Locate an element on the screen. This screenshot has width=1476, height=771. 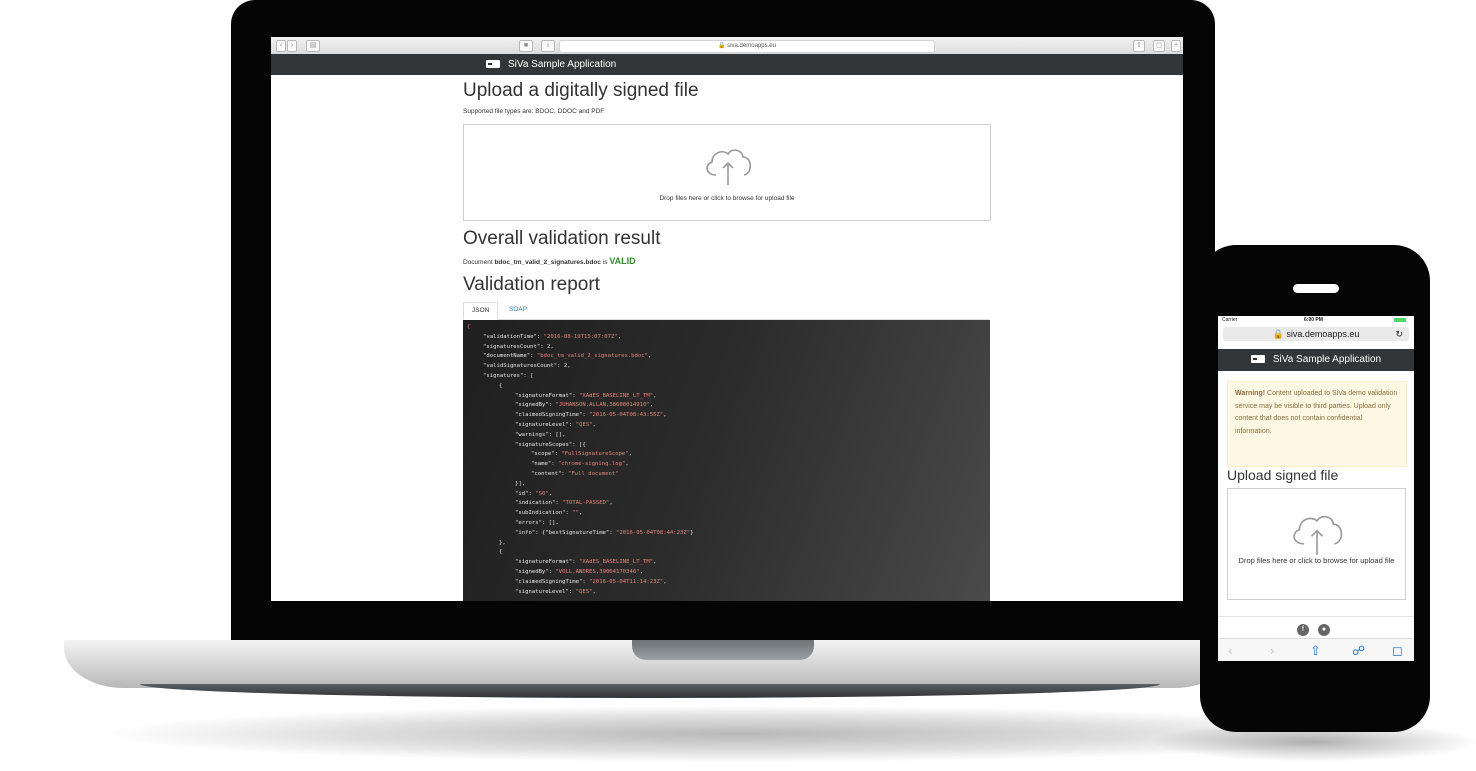
forward-button: › is located at coordinates (292, 46).